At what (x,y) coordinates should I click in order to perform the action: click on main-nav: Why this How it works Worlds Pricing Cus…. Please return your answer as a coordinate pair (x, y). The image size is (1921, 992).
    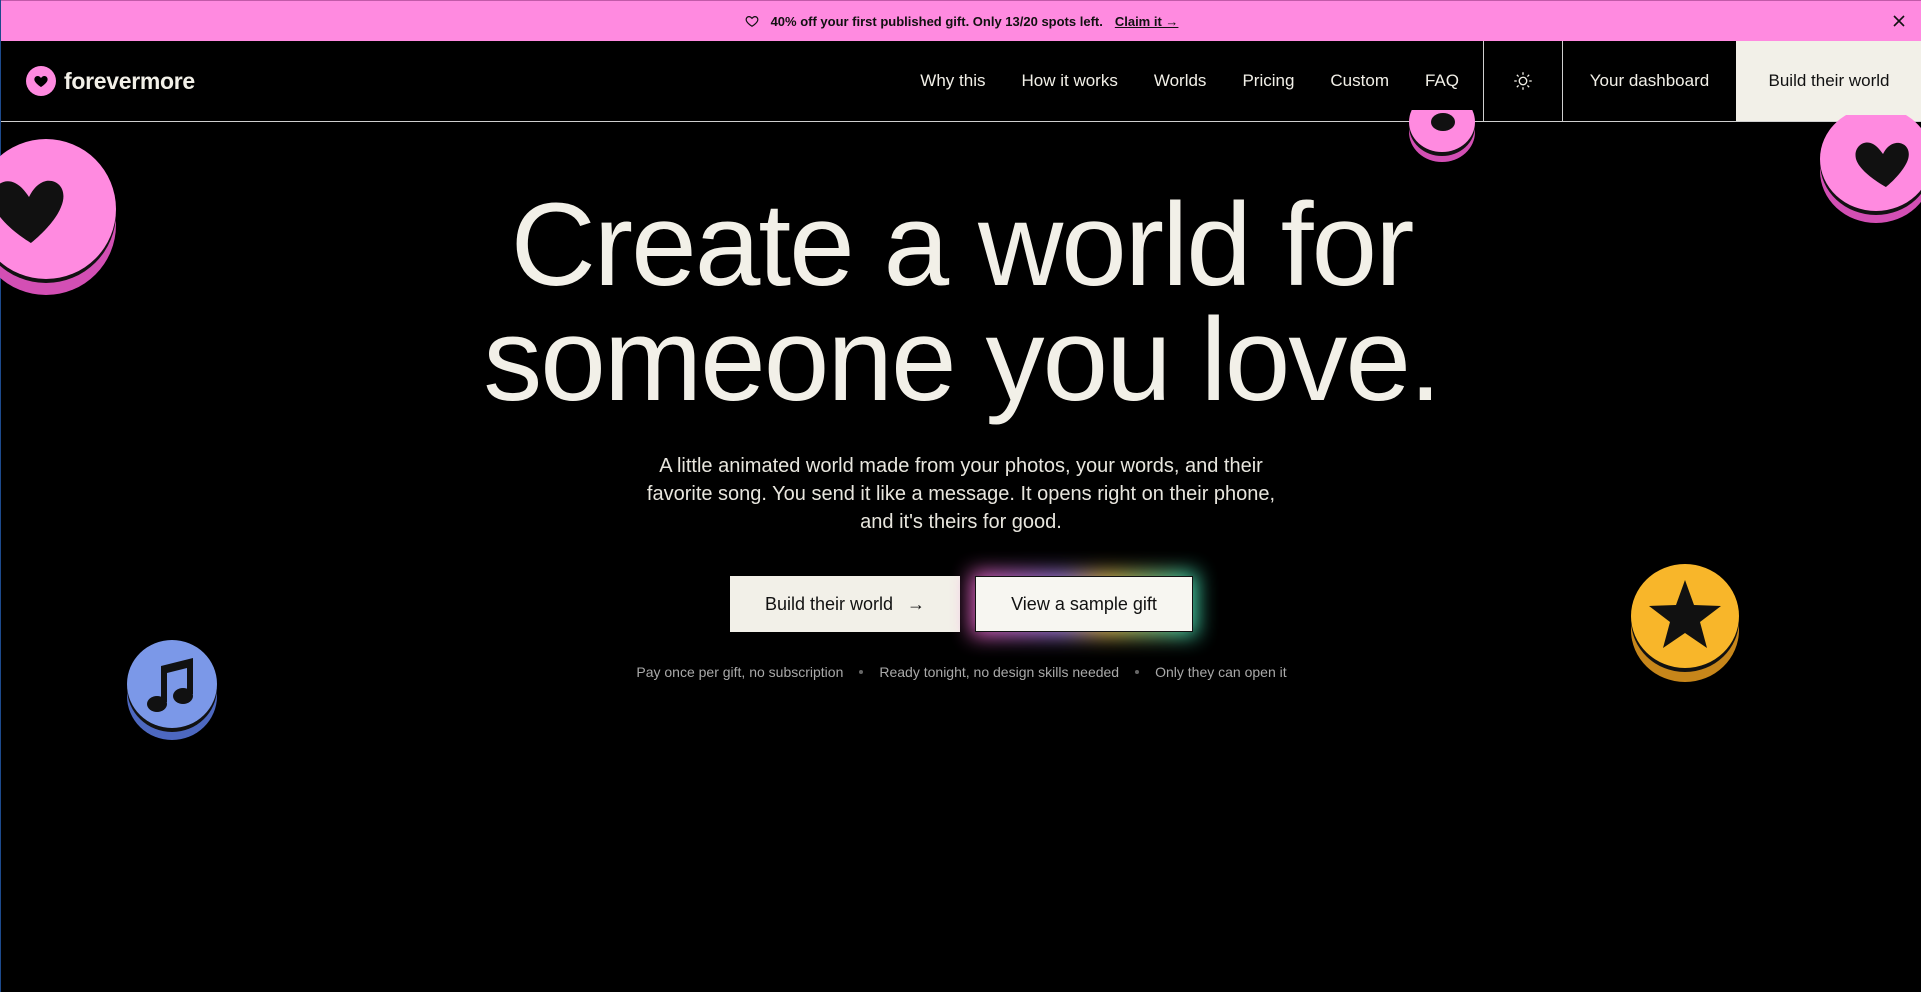
    Looking at the image, I should click on (1201, 81).